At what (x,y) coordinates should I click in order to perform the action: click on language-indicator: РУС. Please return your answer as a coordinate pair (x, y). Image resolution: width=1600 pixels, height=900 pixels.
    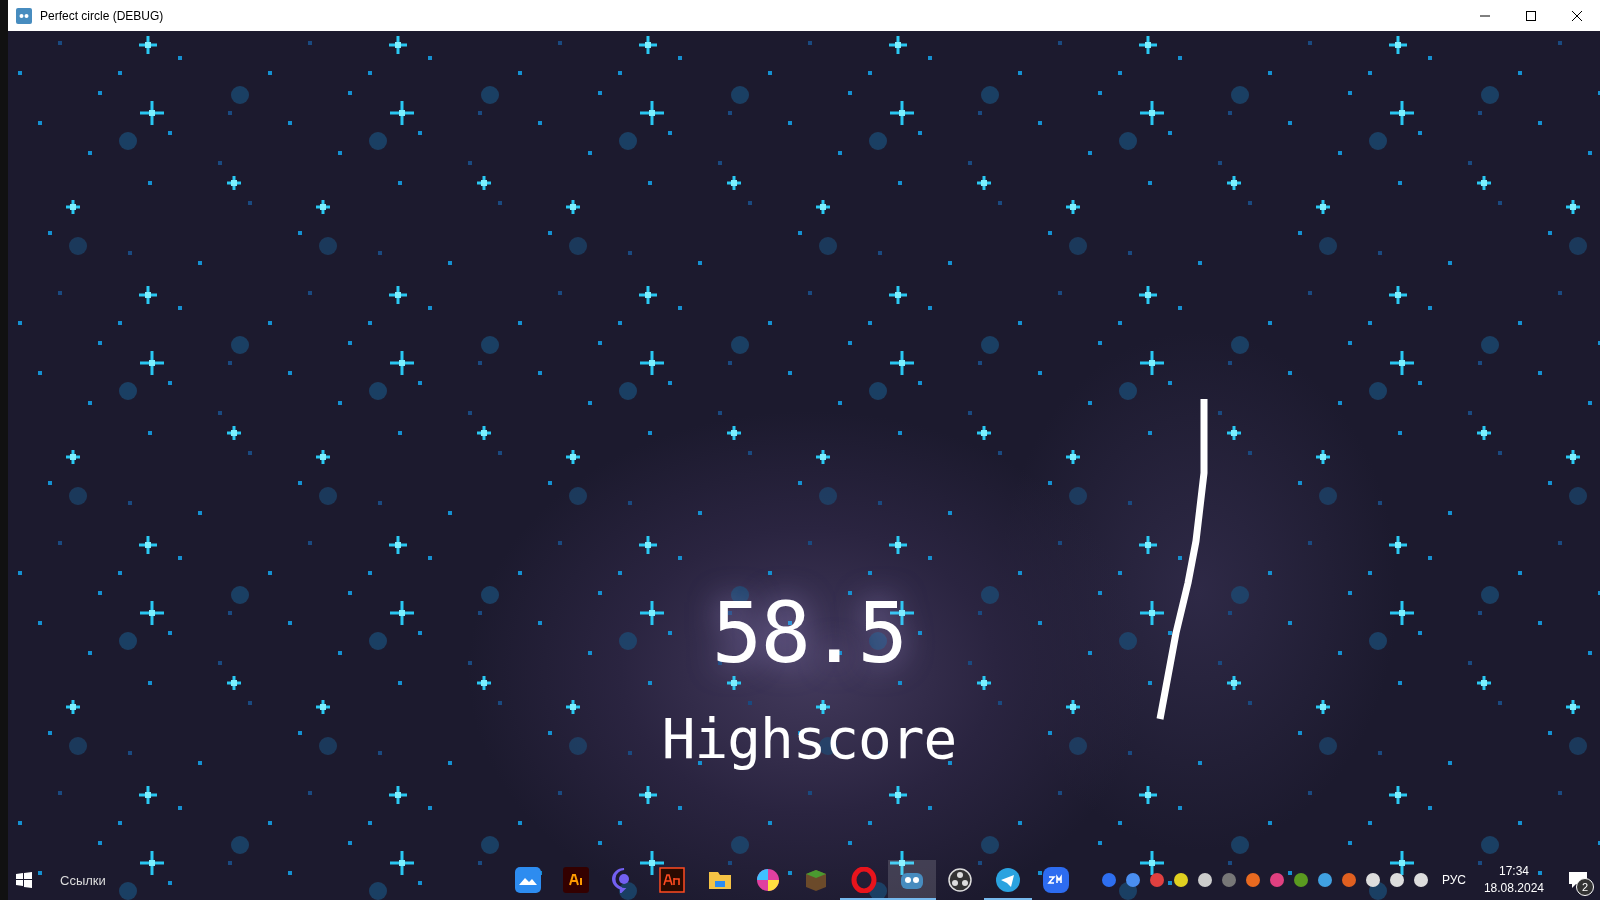
    Looking at the image, I should click on (1453, 880).